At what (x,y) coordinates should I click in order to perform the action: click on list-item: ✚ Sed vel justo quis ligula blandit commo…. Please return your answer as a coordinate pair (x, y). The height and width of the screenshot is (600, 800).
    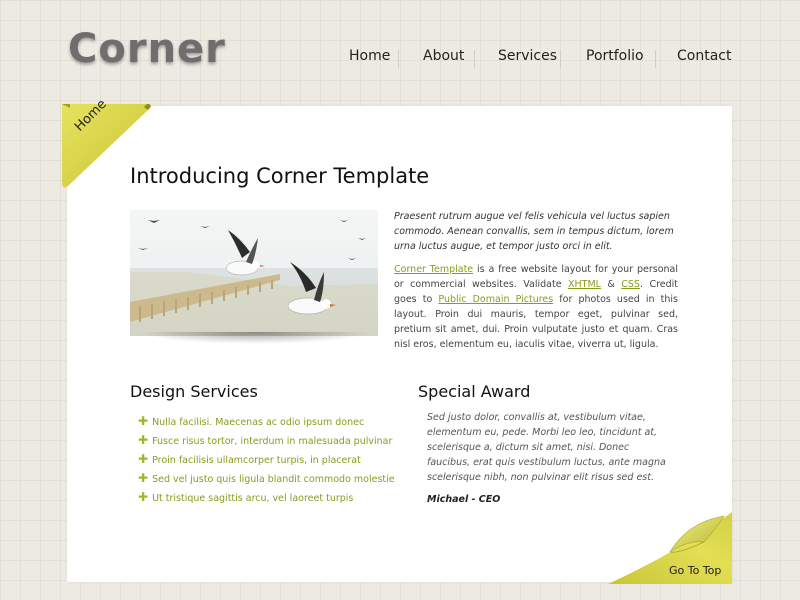
    Looking at the image, I should click on (266, 480).